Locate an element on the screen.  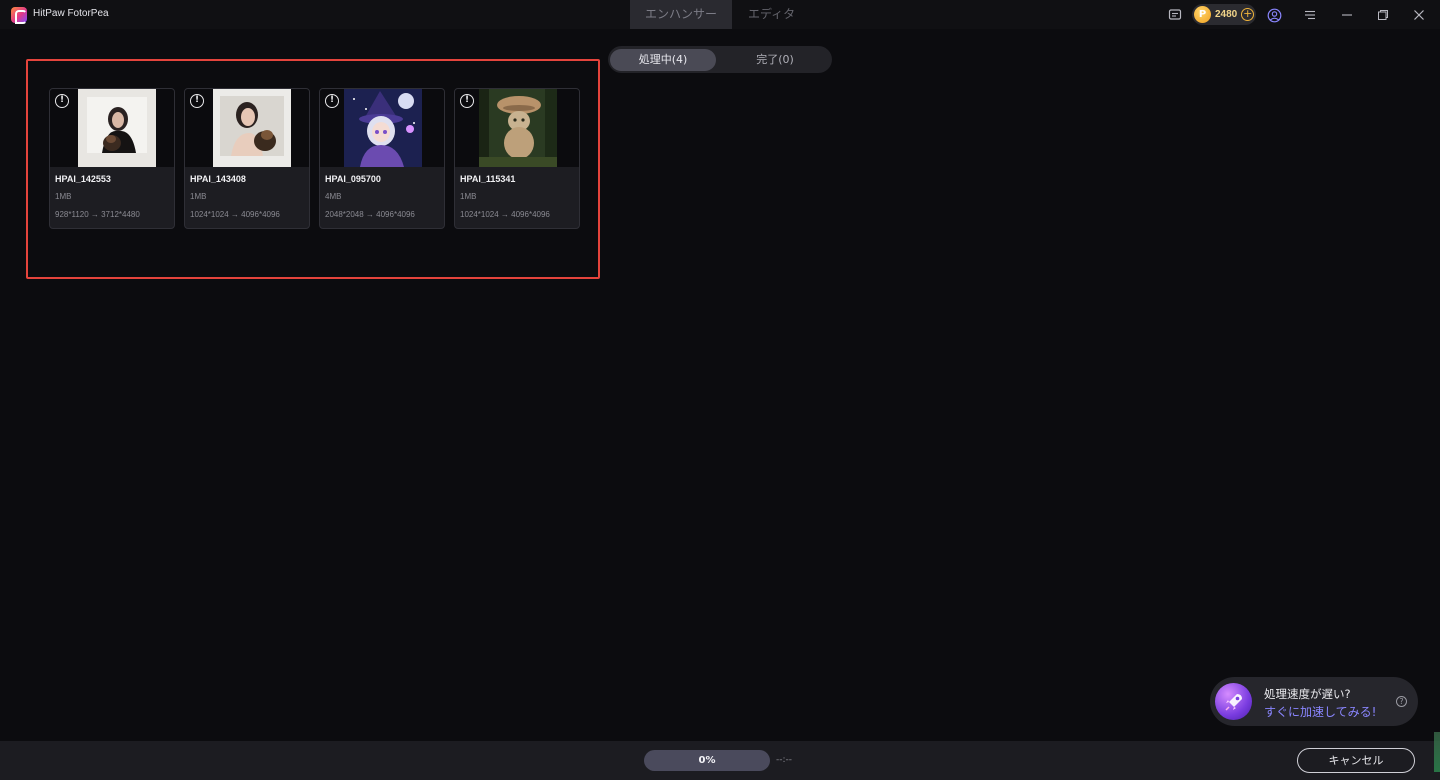
restore-icon is located at coordinates (1383, 15).